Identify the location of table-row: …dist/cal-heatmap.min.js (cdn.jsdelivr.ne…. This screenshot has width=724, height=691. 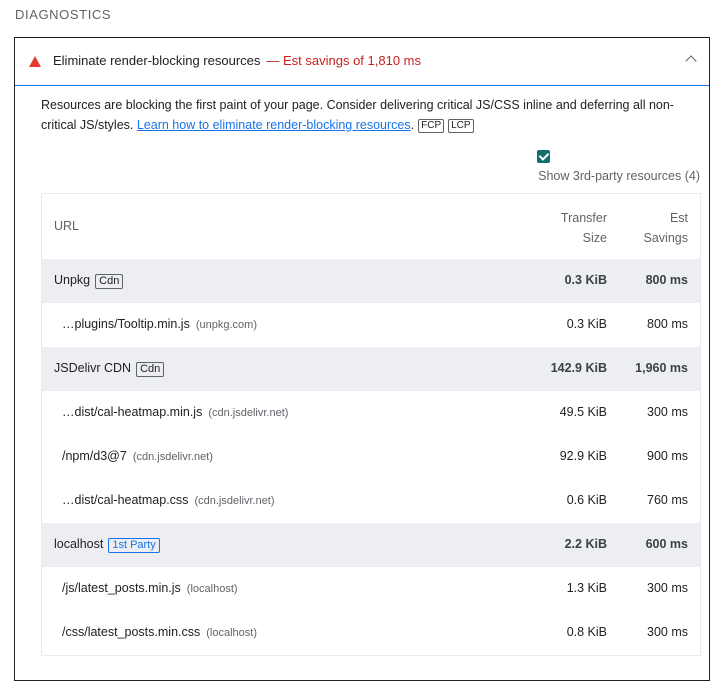
(375, 412).